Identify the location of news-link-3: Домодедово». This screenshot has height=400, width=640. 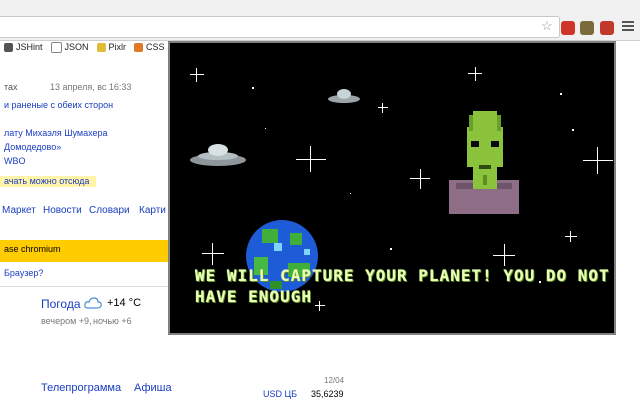
(32, 147).